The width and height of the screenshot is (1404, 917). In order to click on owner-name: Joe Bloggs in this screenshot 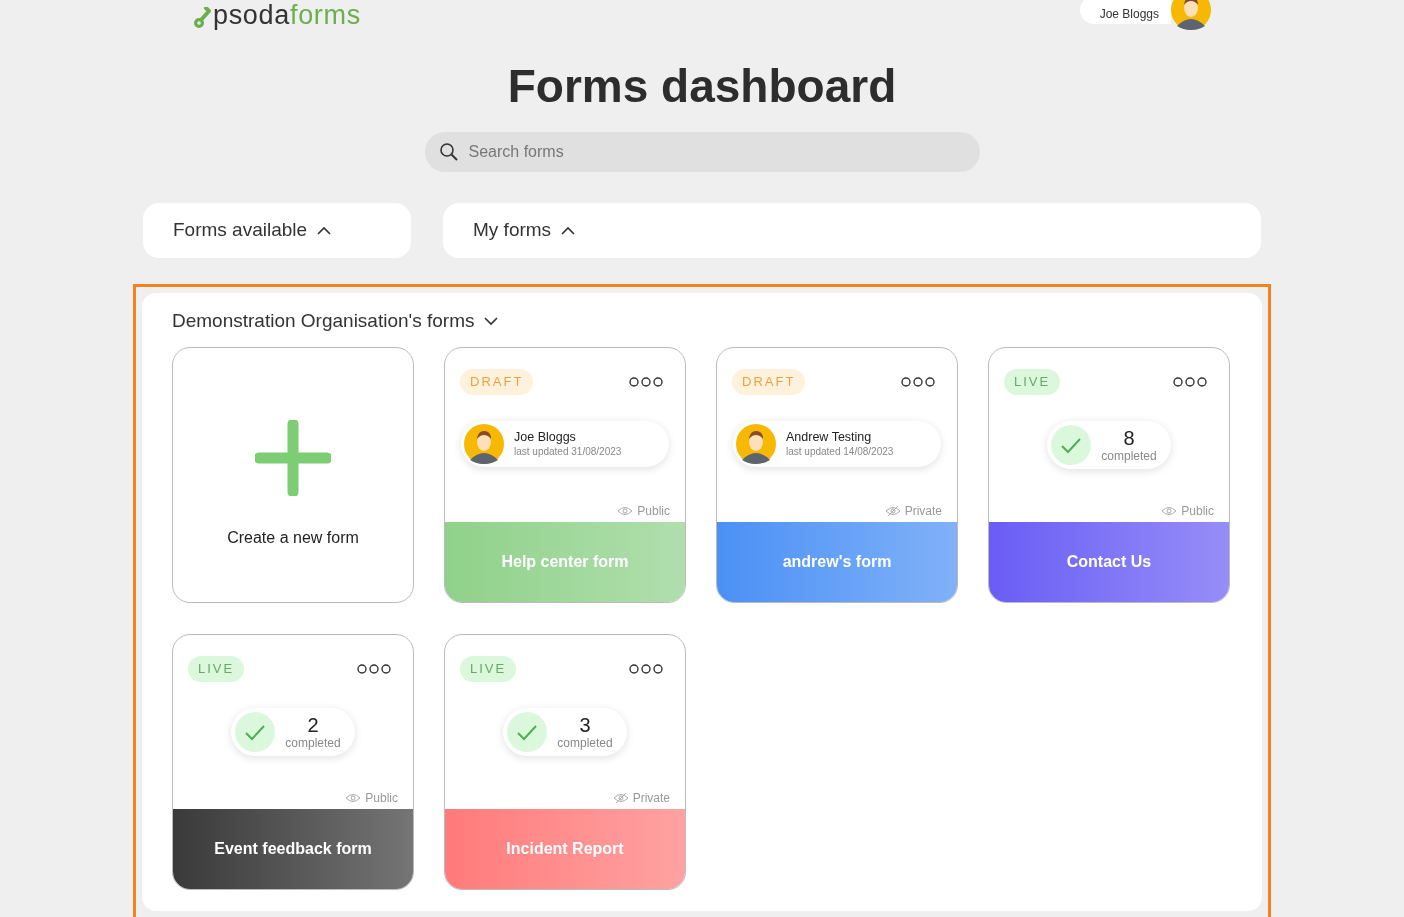, I will do `click(545, 437)`.